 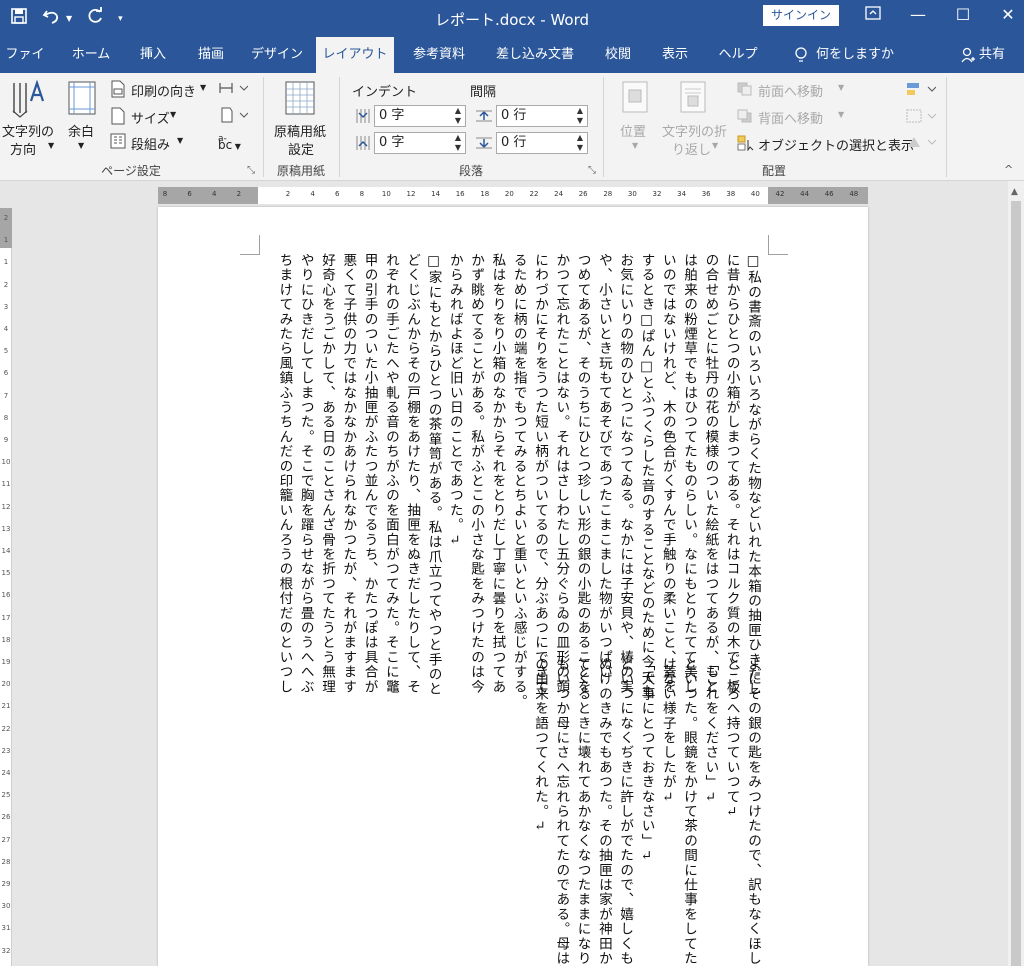 I want to click on text-line: に昔からひとつの小箱がしまつてある。それはコルク質の木で、板, so click(x=731, y=473).